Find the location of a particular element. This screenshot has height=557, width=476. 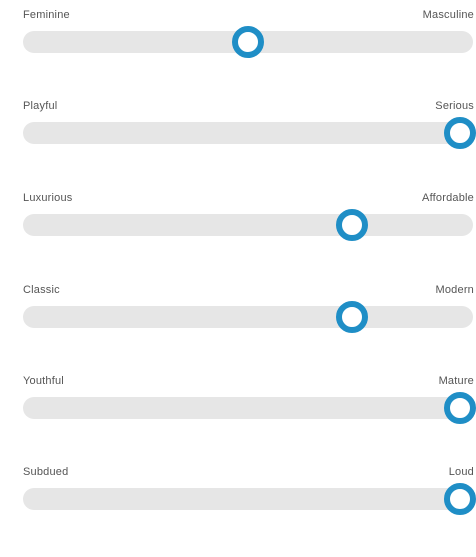

slider-left-label: Playful is located at coordinates (40, 106).